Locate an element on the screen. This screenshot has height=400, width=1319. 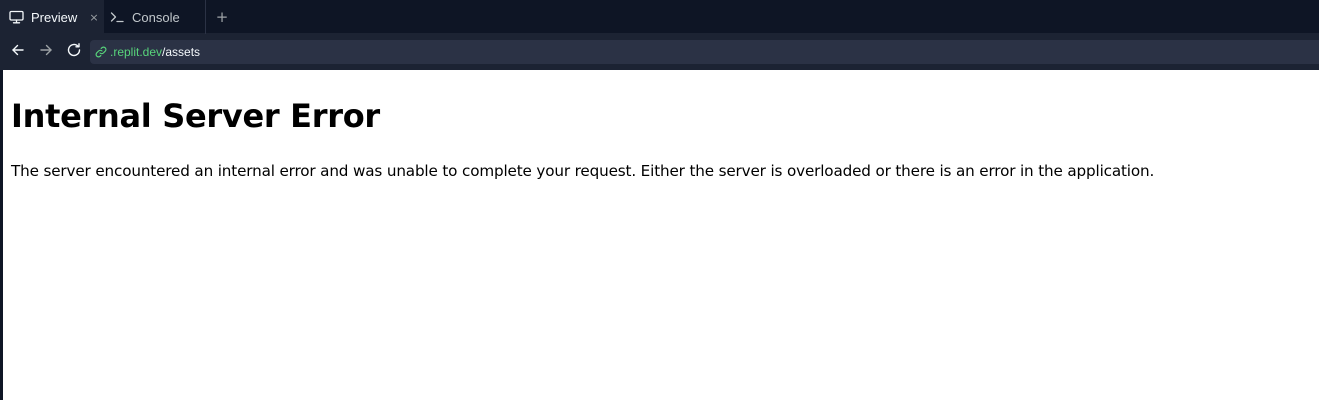
url-host: .replit.dev is located at coordinates (136, 52).